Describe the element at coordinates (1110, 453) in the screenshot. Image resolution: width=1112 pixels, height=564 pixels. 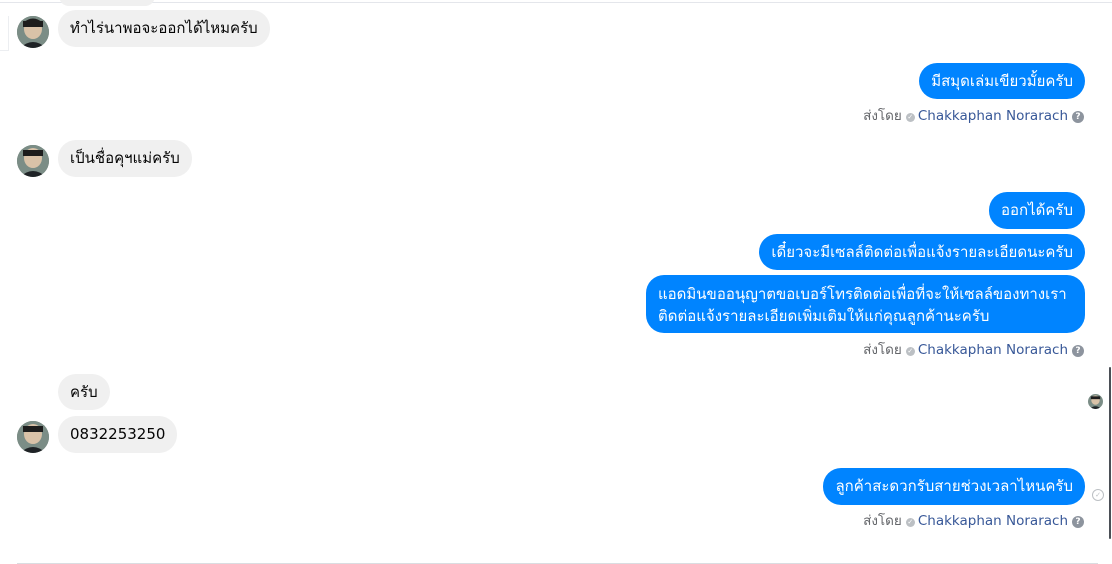
I see `scrollbar-thumb` at that location.